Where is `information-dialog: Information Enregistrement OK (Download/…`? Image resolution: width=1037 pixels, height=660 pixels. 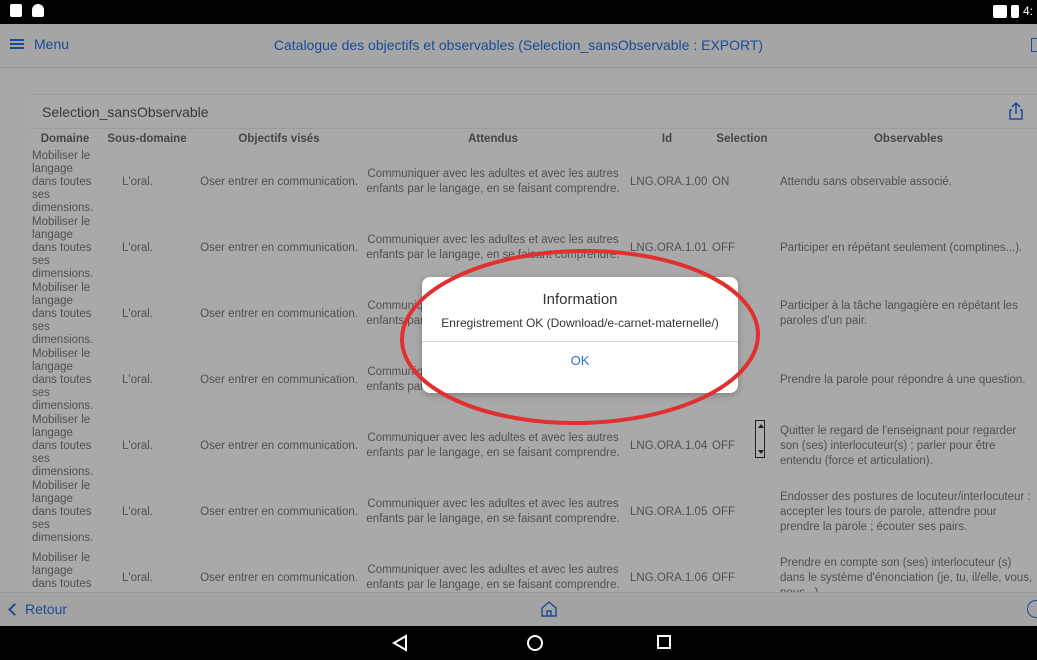 information-dialog: Information Enregistrement OK (Download/… is located at coordinates (580, 335).